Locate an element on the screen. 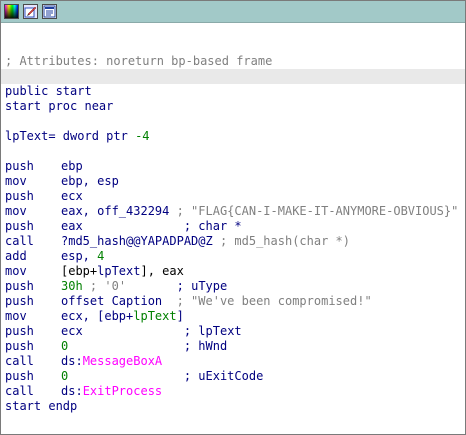  graph-view-icon-glyph is located at coordinates (49, 11).